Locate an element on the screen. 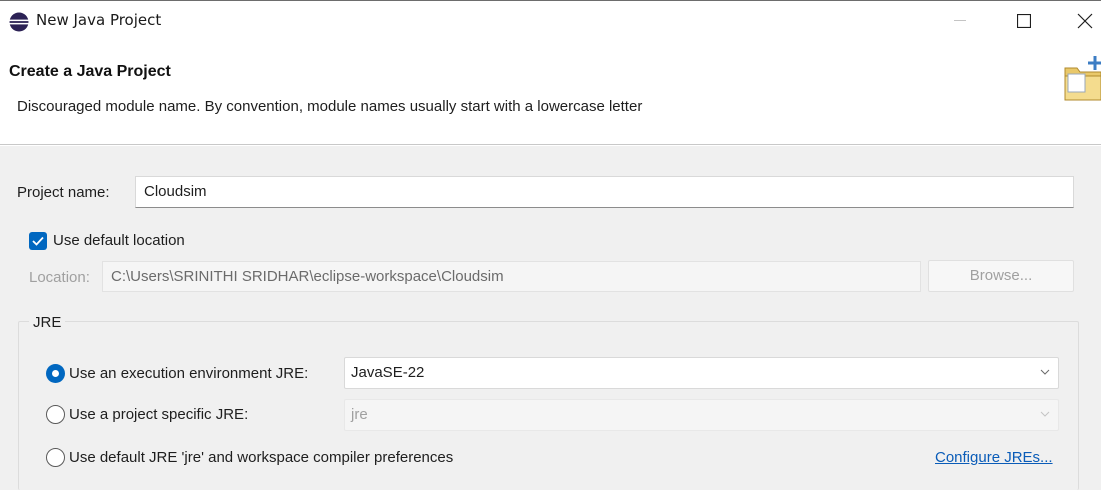 Image resolution: width=1101 pixels, height=490 pixels. wizard-title: Create a Java Project is located at coordinates (90, 71).